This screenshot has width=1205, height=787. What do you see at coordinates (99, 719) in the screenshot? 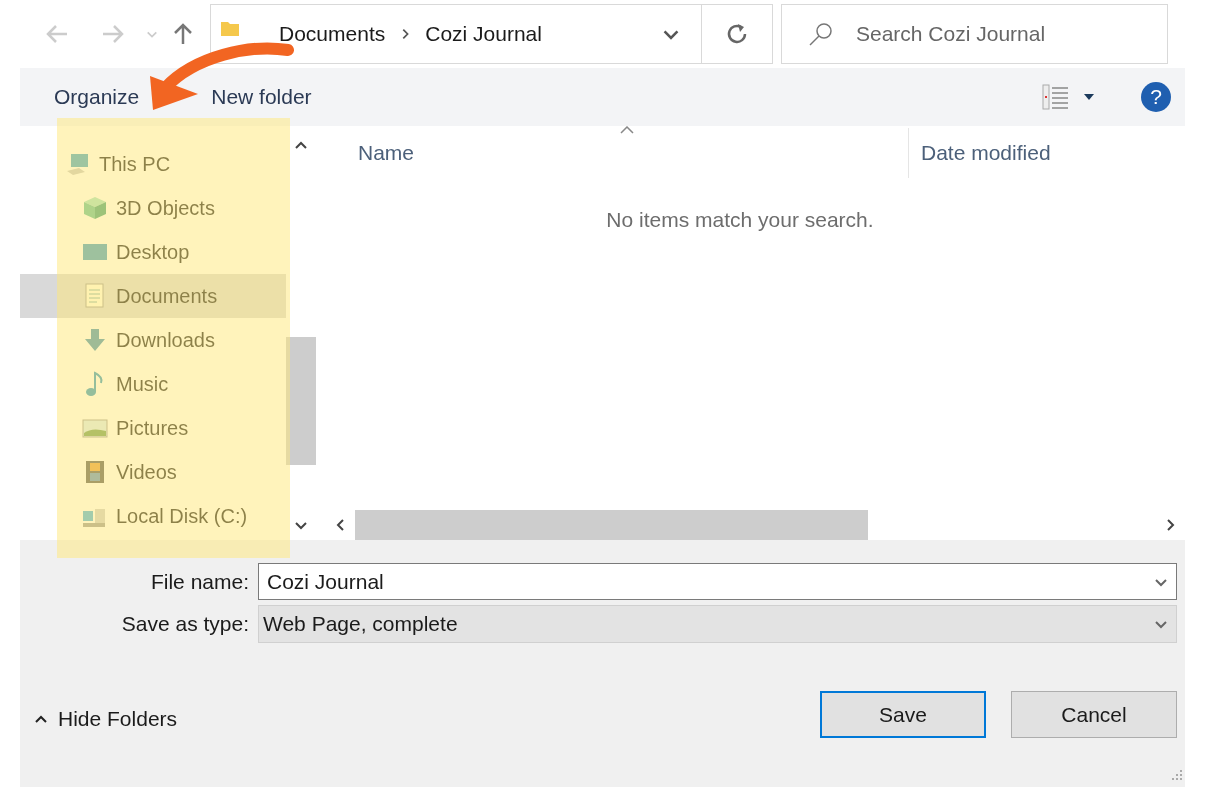
I see `hide-folders-button: Hide Folders` at bounding box center [99, 719].